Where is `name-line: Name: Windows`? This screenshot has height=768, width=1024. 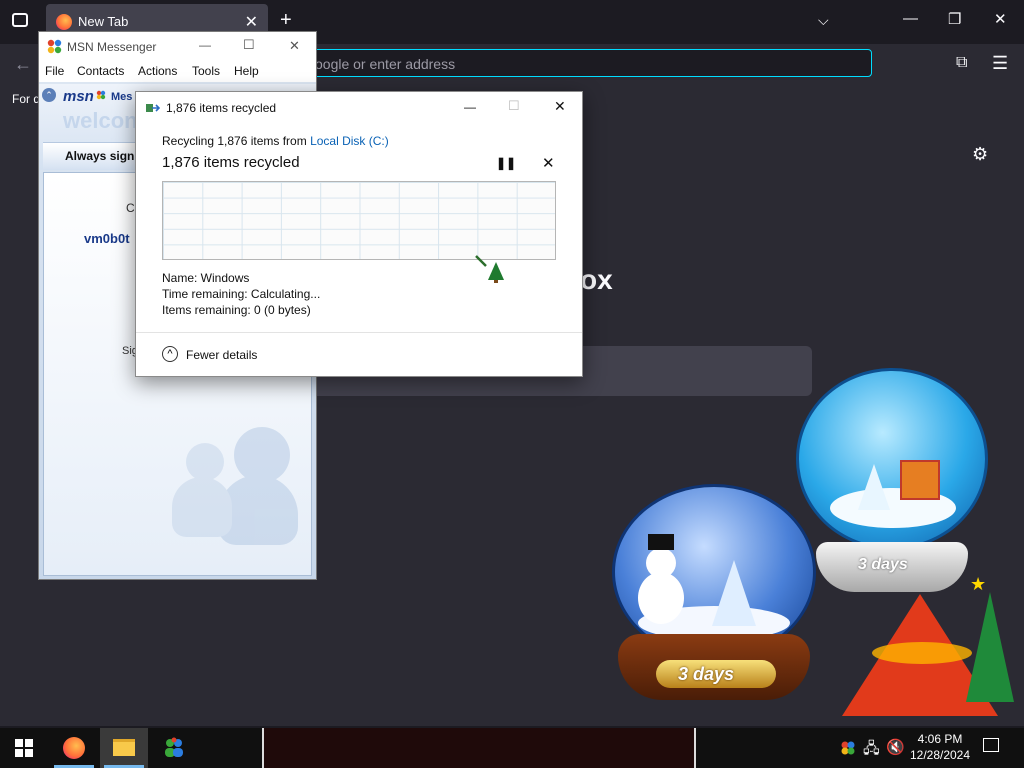 name-line: Name: Windows is located at coordinates (206, 278).